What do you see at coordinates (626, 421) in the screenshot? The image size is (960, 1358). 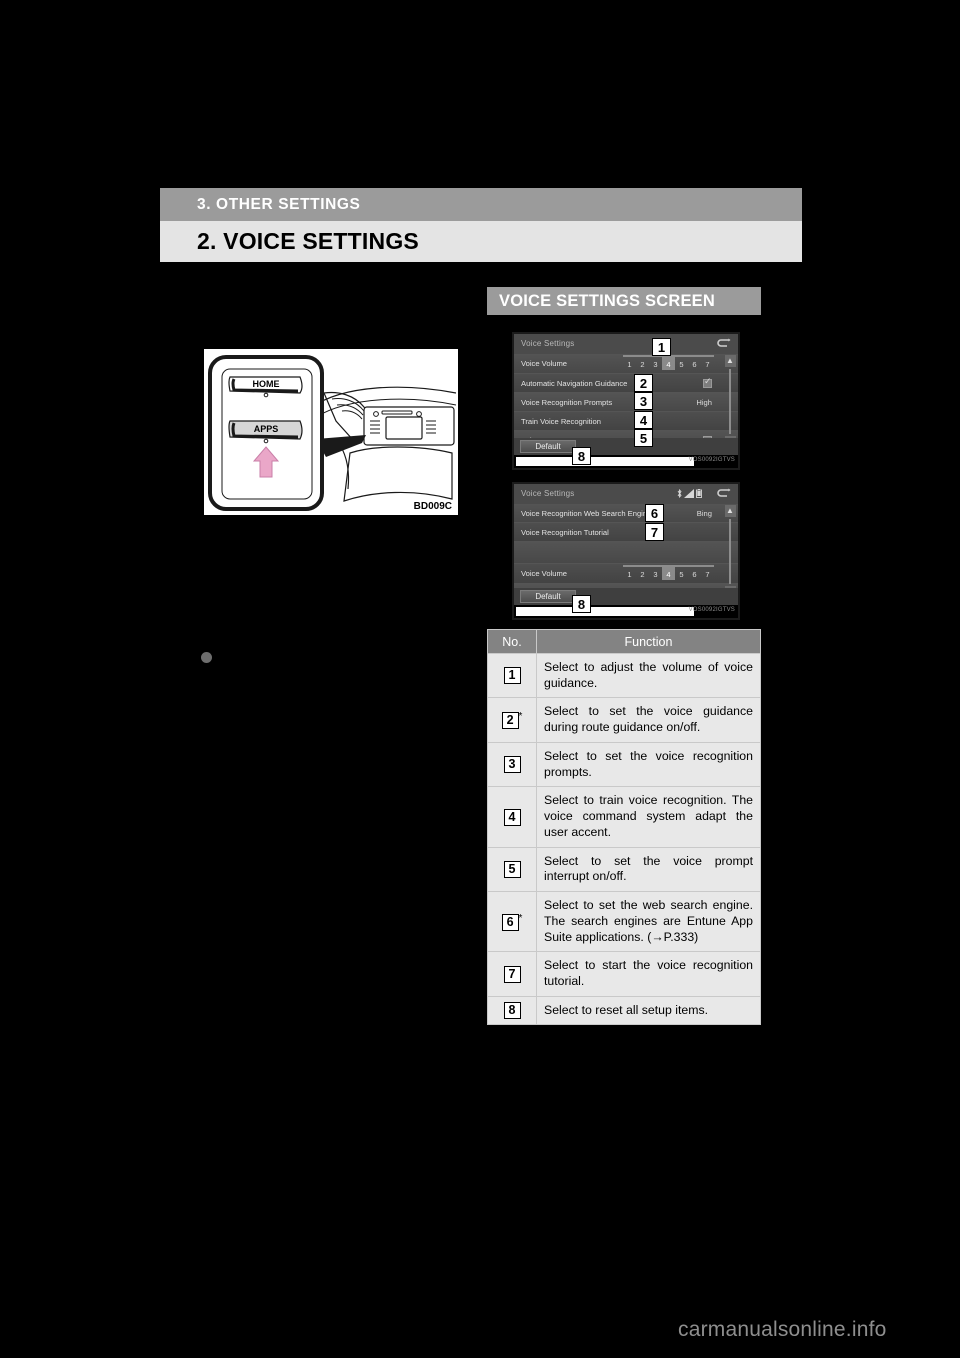 I see `row-train-voice-recognition: Train Voice Recognition` at bounding box center [626, 421].